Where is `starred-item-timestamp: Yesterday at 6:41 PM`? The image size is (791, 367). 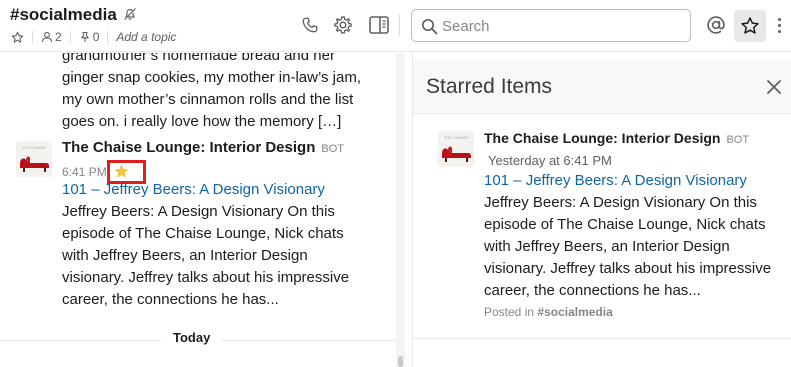
starred-item-timestamp: Yesterday at 6:41 PM is located at coordinates (550, 160).